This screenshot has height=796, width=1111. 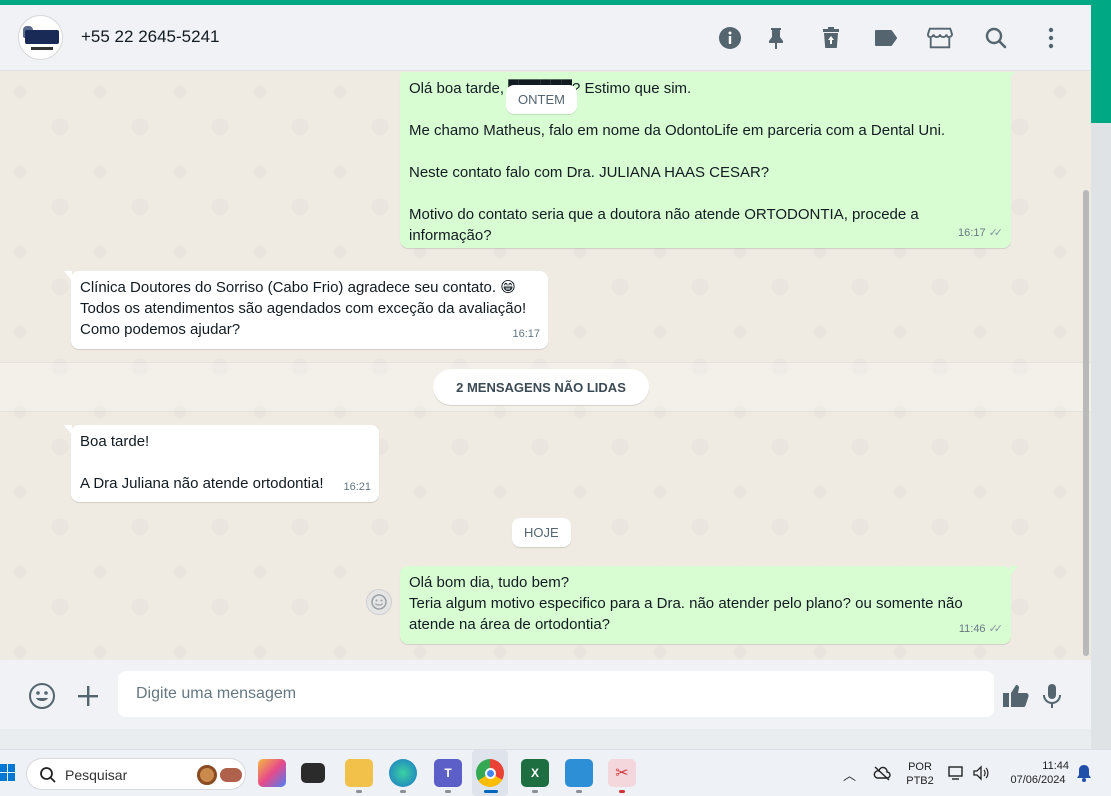 I want to click on teams-icon: T, so click(x=448, y=773).